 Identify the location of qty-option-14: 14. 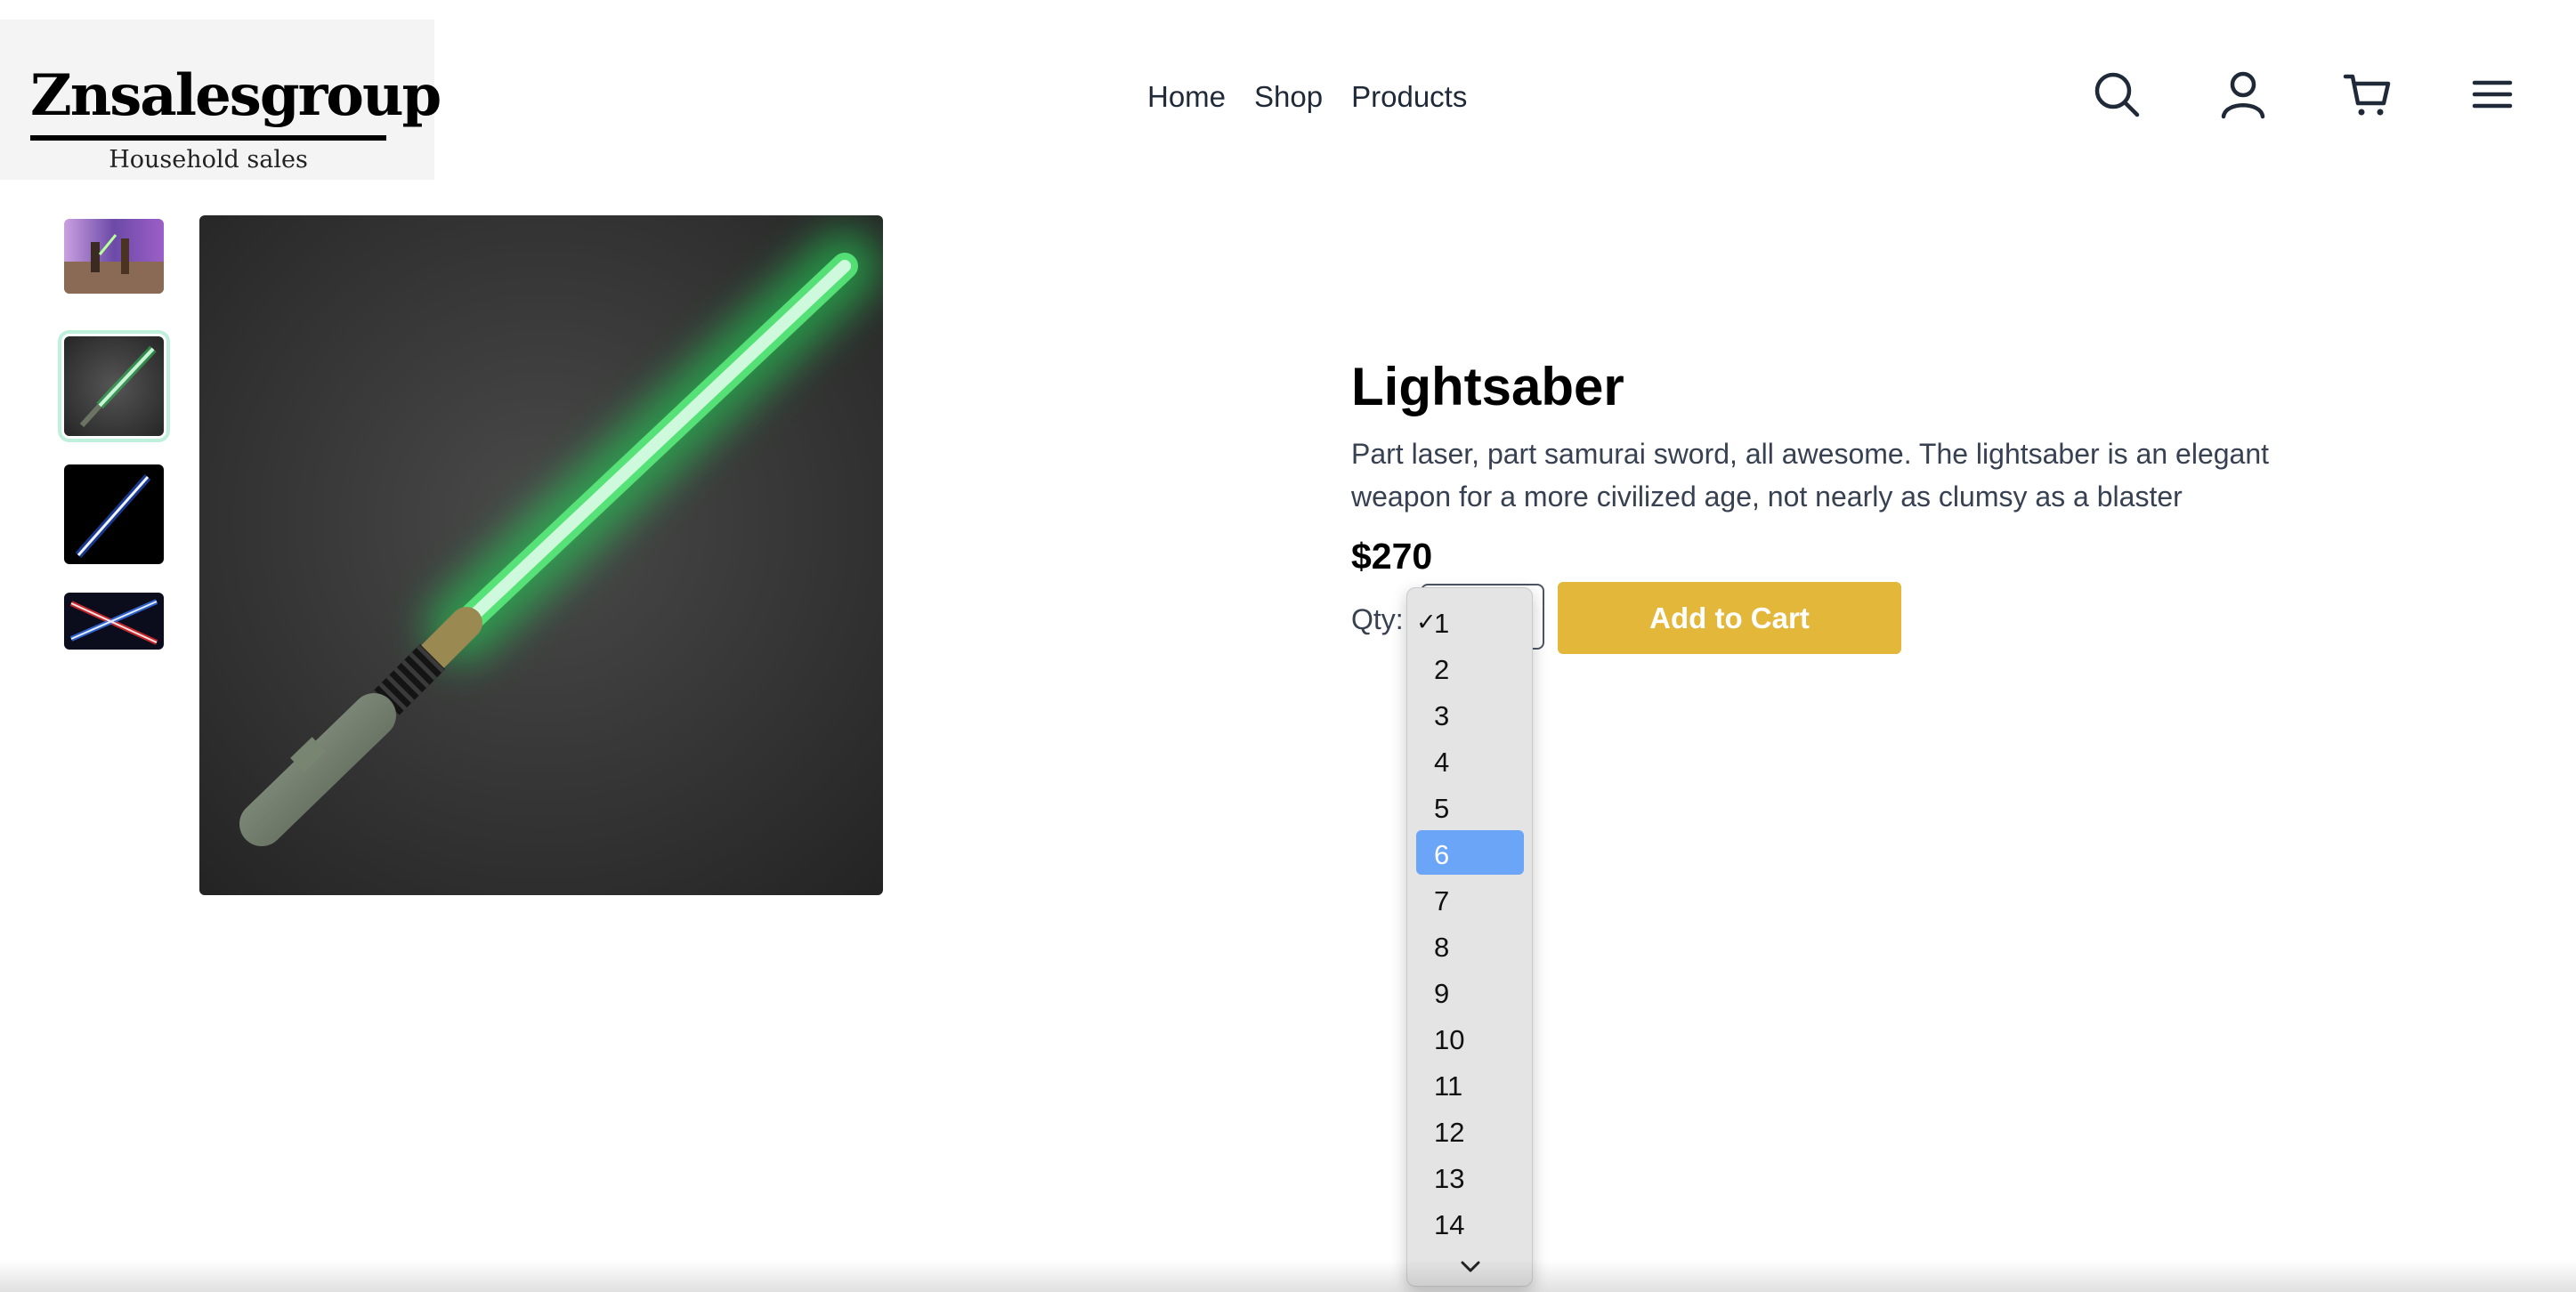
(1470, 1223).